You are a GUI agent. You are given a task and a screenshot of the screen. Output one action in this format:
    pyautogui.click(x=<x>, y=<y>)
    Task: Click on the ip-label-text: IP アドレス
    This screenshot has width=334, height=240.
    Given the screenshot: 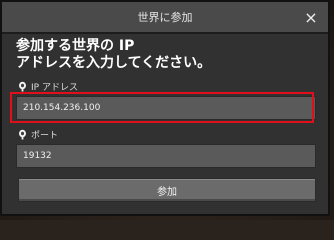 What is the action you would take?
    pyautogui.click(x=54, y=88)
    